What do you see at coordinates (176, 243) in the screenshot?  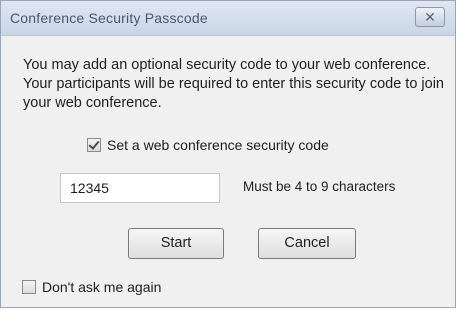 I see `start-button: Start` at bounding box center [176, 243].